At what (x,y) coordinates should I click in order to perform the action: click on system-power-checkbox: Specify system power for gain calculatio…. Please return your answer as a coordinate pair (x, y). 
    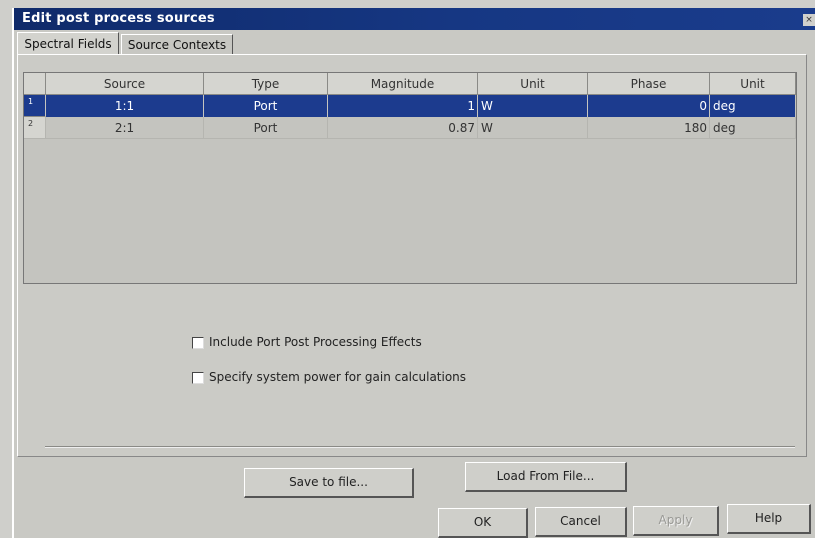
    Looking at the image, I should click on (337, 378).